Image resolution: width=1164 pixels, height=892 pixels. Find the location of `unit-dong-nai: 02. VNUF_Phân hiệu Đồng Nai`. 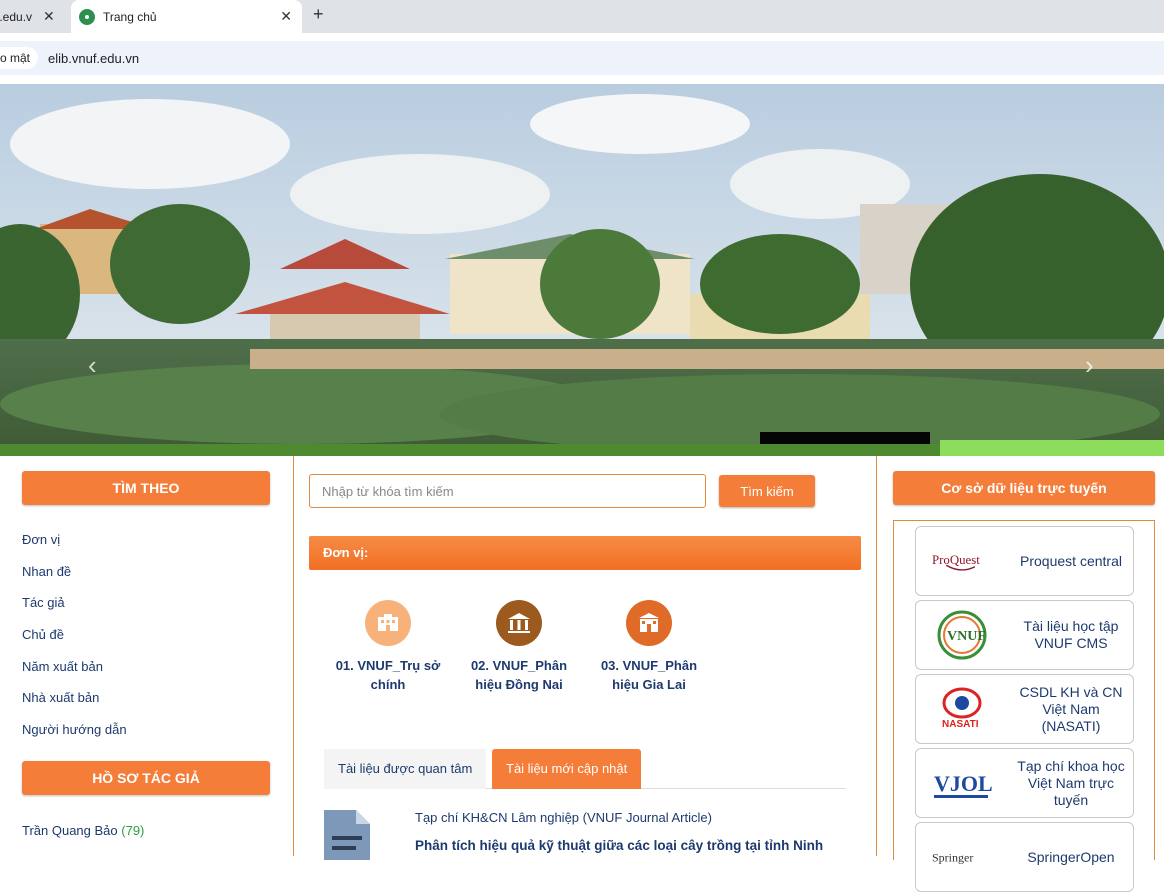

unit-dong-nai: 02. VNUF_Phân hiệu Đồng Nai is located at coordinates (519, 647).